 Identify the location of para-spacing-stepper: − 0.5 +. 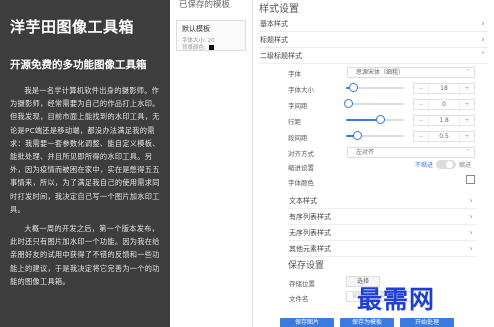
(444, 136).